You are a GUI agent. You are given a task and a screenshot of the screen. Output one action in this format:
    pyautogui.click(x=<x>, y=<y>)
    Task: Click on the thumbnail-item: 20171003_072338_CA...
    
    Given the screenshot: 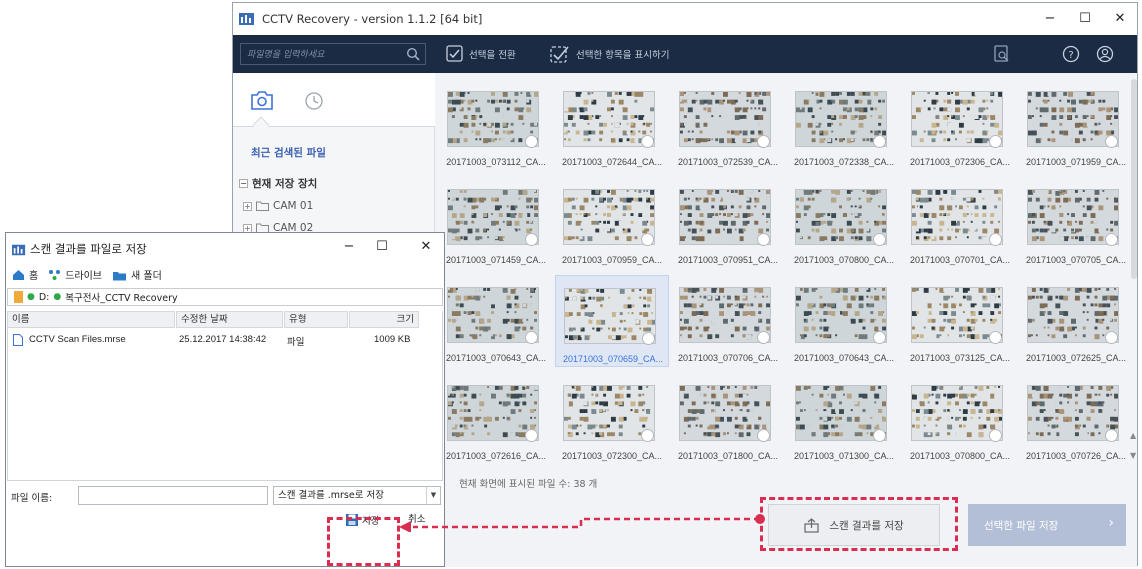 What is the action you would take?
    pyautogui.click(x=844, y=125)
    